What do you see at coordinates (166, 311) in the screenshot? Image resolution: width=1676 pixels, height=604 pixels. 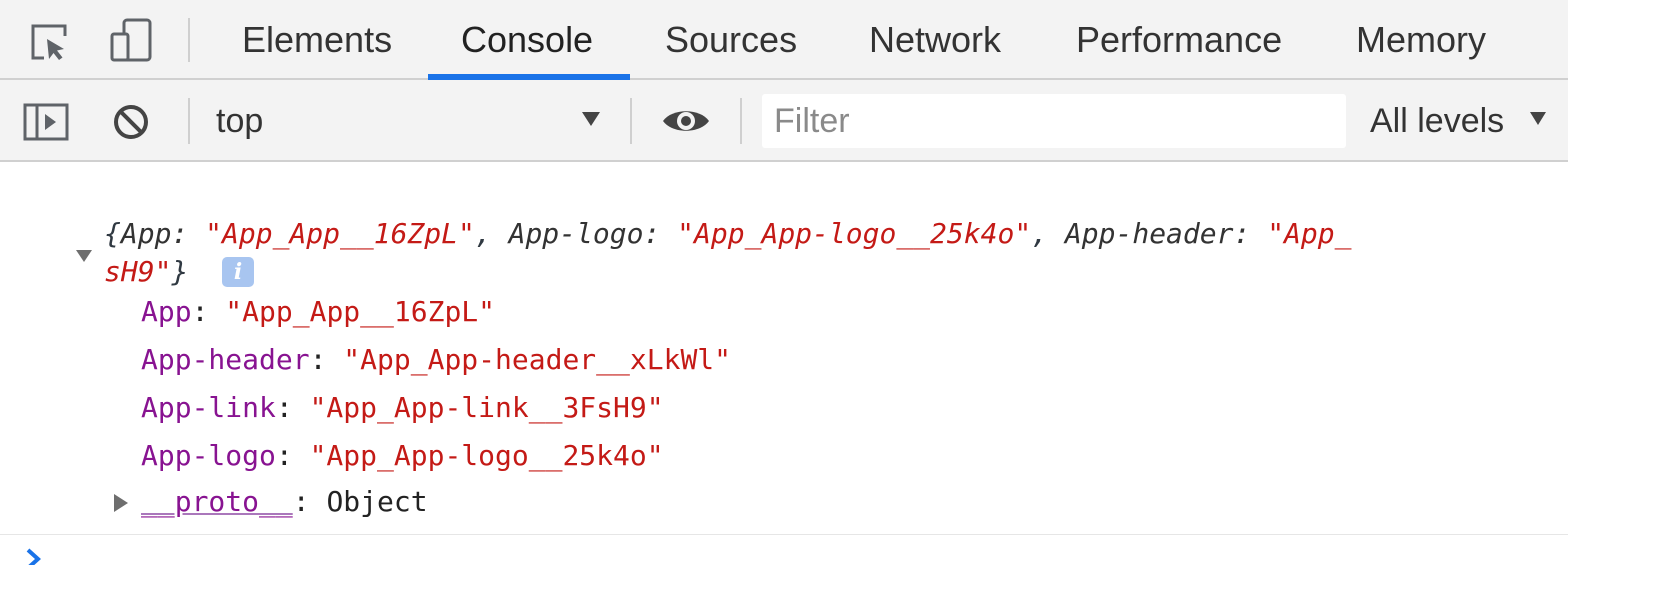 I see `property-key: App` at bounding box center [166, 311].